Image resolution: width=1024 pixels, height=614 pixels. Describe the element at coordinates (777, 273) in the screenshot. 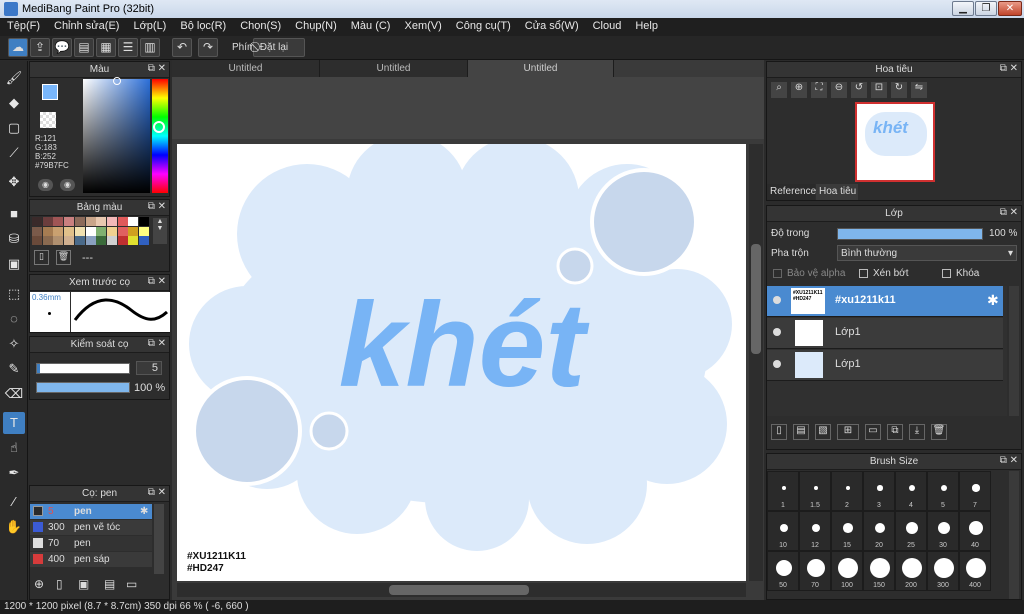

I see `protect-alpha-checkbox` at that location.